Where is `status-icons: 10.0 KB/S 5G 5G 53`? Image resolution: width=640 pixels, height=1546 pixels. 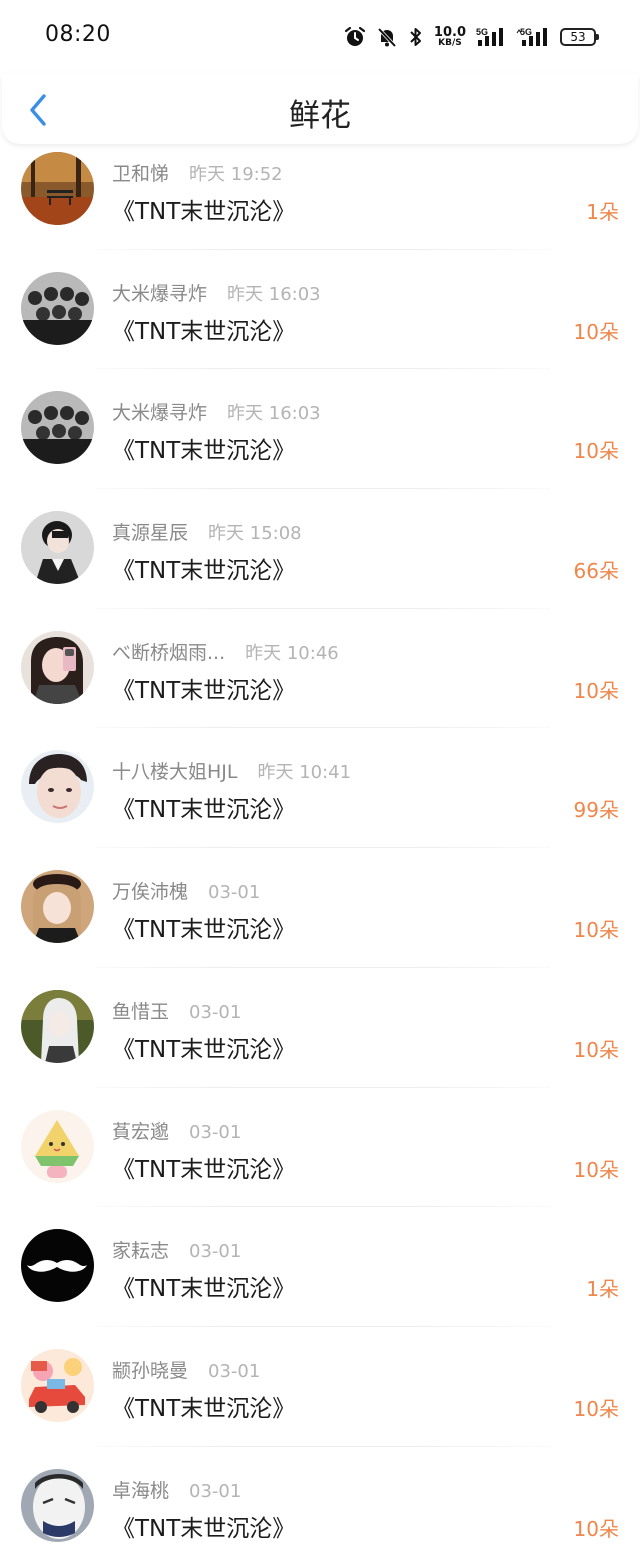 status-icons: 10.0 KB/S 5G 5G 53 is located at coordinates (471, 37).